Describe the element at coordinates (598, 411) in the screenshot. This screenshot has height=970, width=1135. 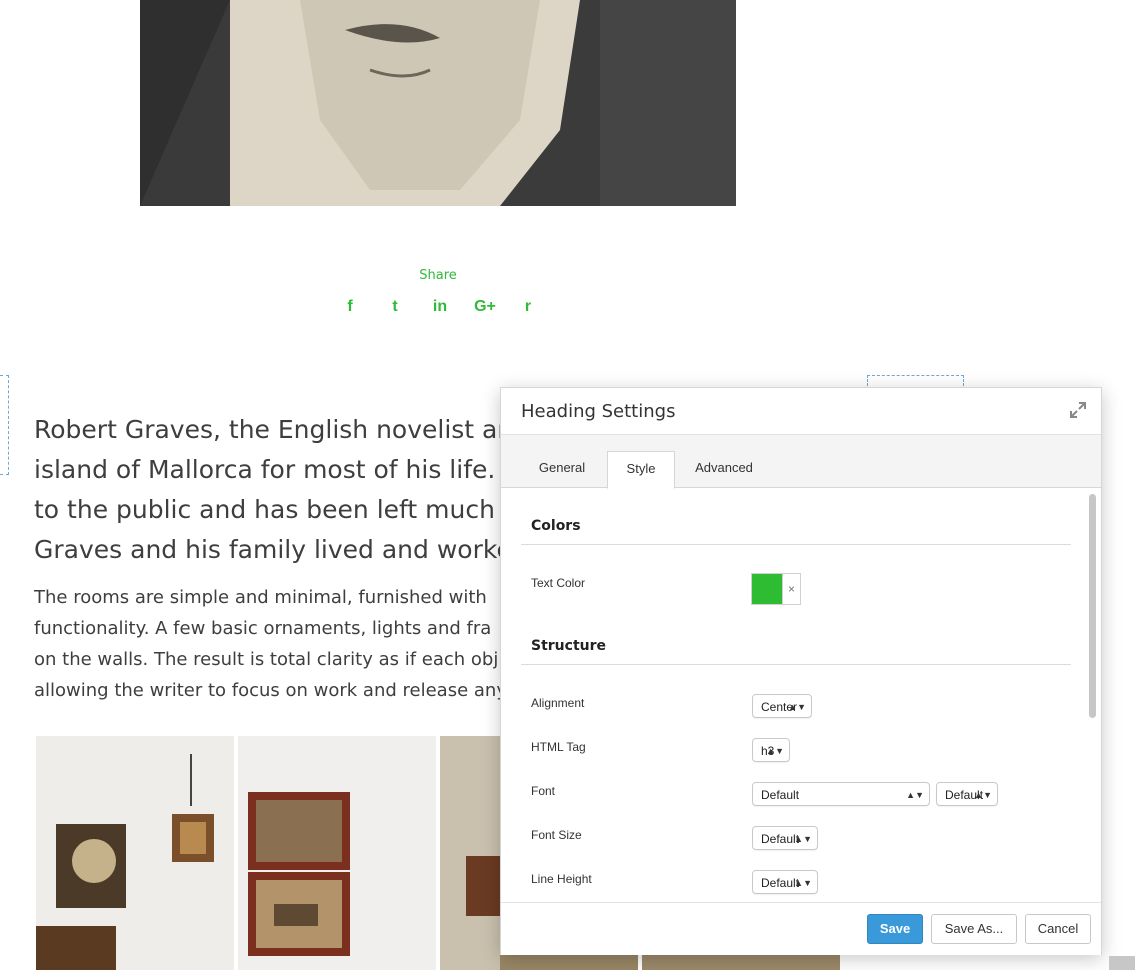
I see `modal-title: Heading Settings` at that location.